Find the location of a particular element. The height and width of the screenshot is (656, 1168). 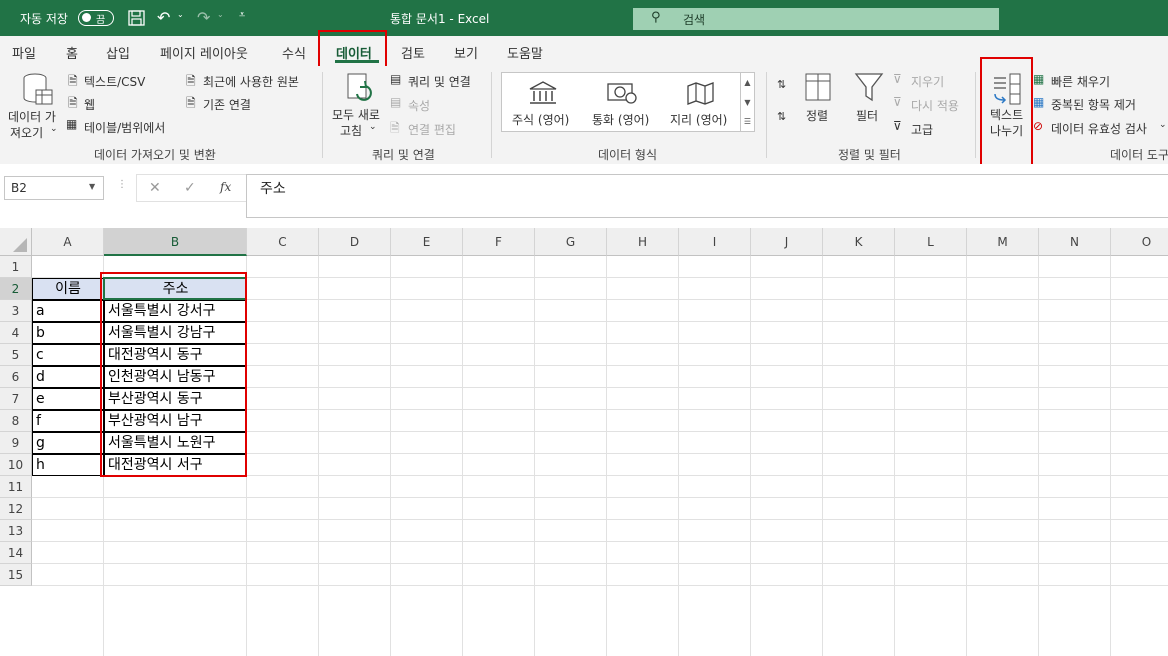

row-header-8: 8 is located at coordinates (16, 421).